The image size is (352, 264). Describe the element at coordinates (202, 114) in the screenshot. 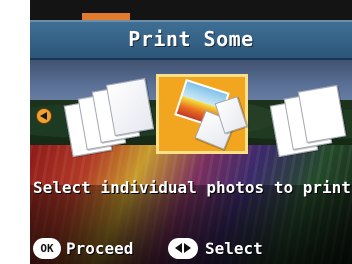

I see `print-some-option` at that location.